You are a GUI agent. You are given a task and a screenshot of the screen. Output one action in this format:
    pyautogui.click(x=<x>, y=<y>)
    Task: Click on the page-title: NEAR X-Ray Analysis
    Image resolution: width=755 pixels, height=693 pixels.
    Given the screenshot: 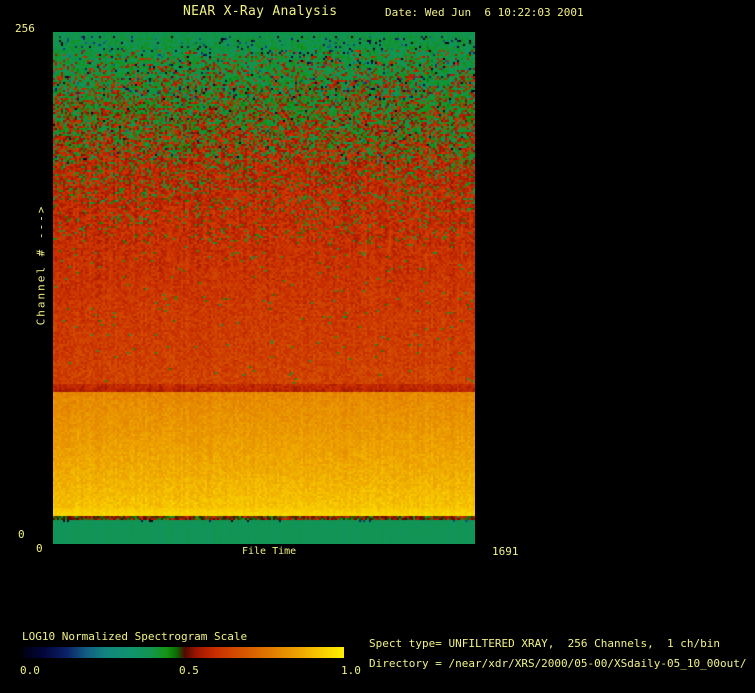 What is the action you would take?
    pyautogui.click(x=260, y=11)
    